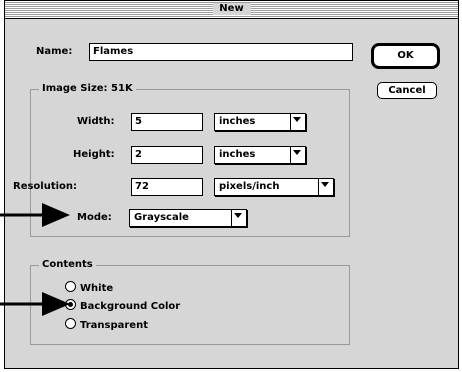  Describe the element at coordinates (35, 215) in the screenshot. I see `mode-callout-arrow-icon` at that location.